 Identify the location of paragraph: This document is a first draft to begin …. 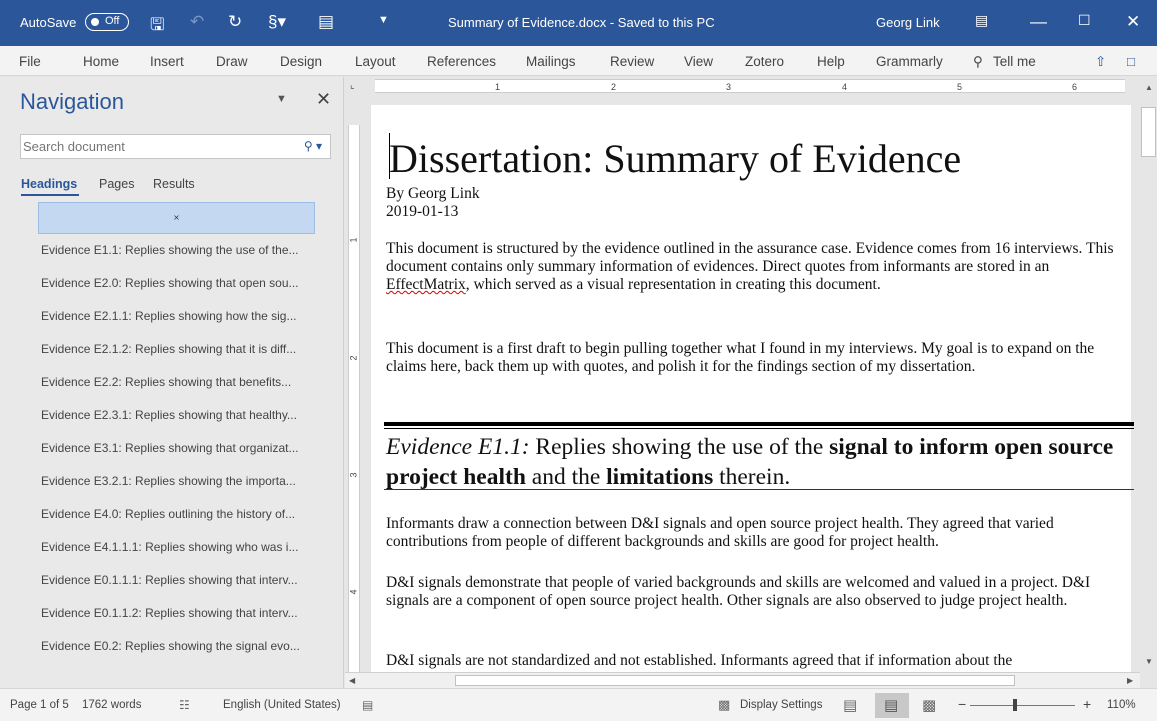
(751, 358).